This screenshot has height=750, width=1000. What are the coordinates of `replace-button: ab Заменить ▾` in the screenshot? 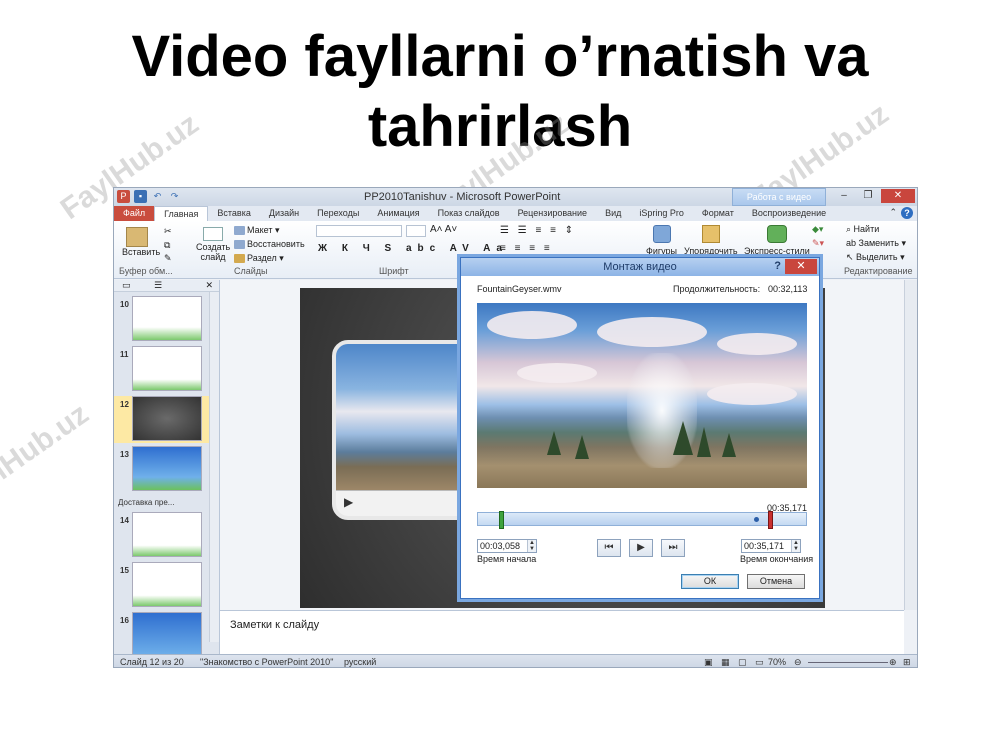 It's located at (876, 243).